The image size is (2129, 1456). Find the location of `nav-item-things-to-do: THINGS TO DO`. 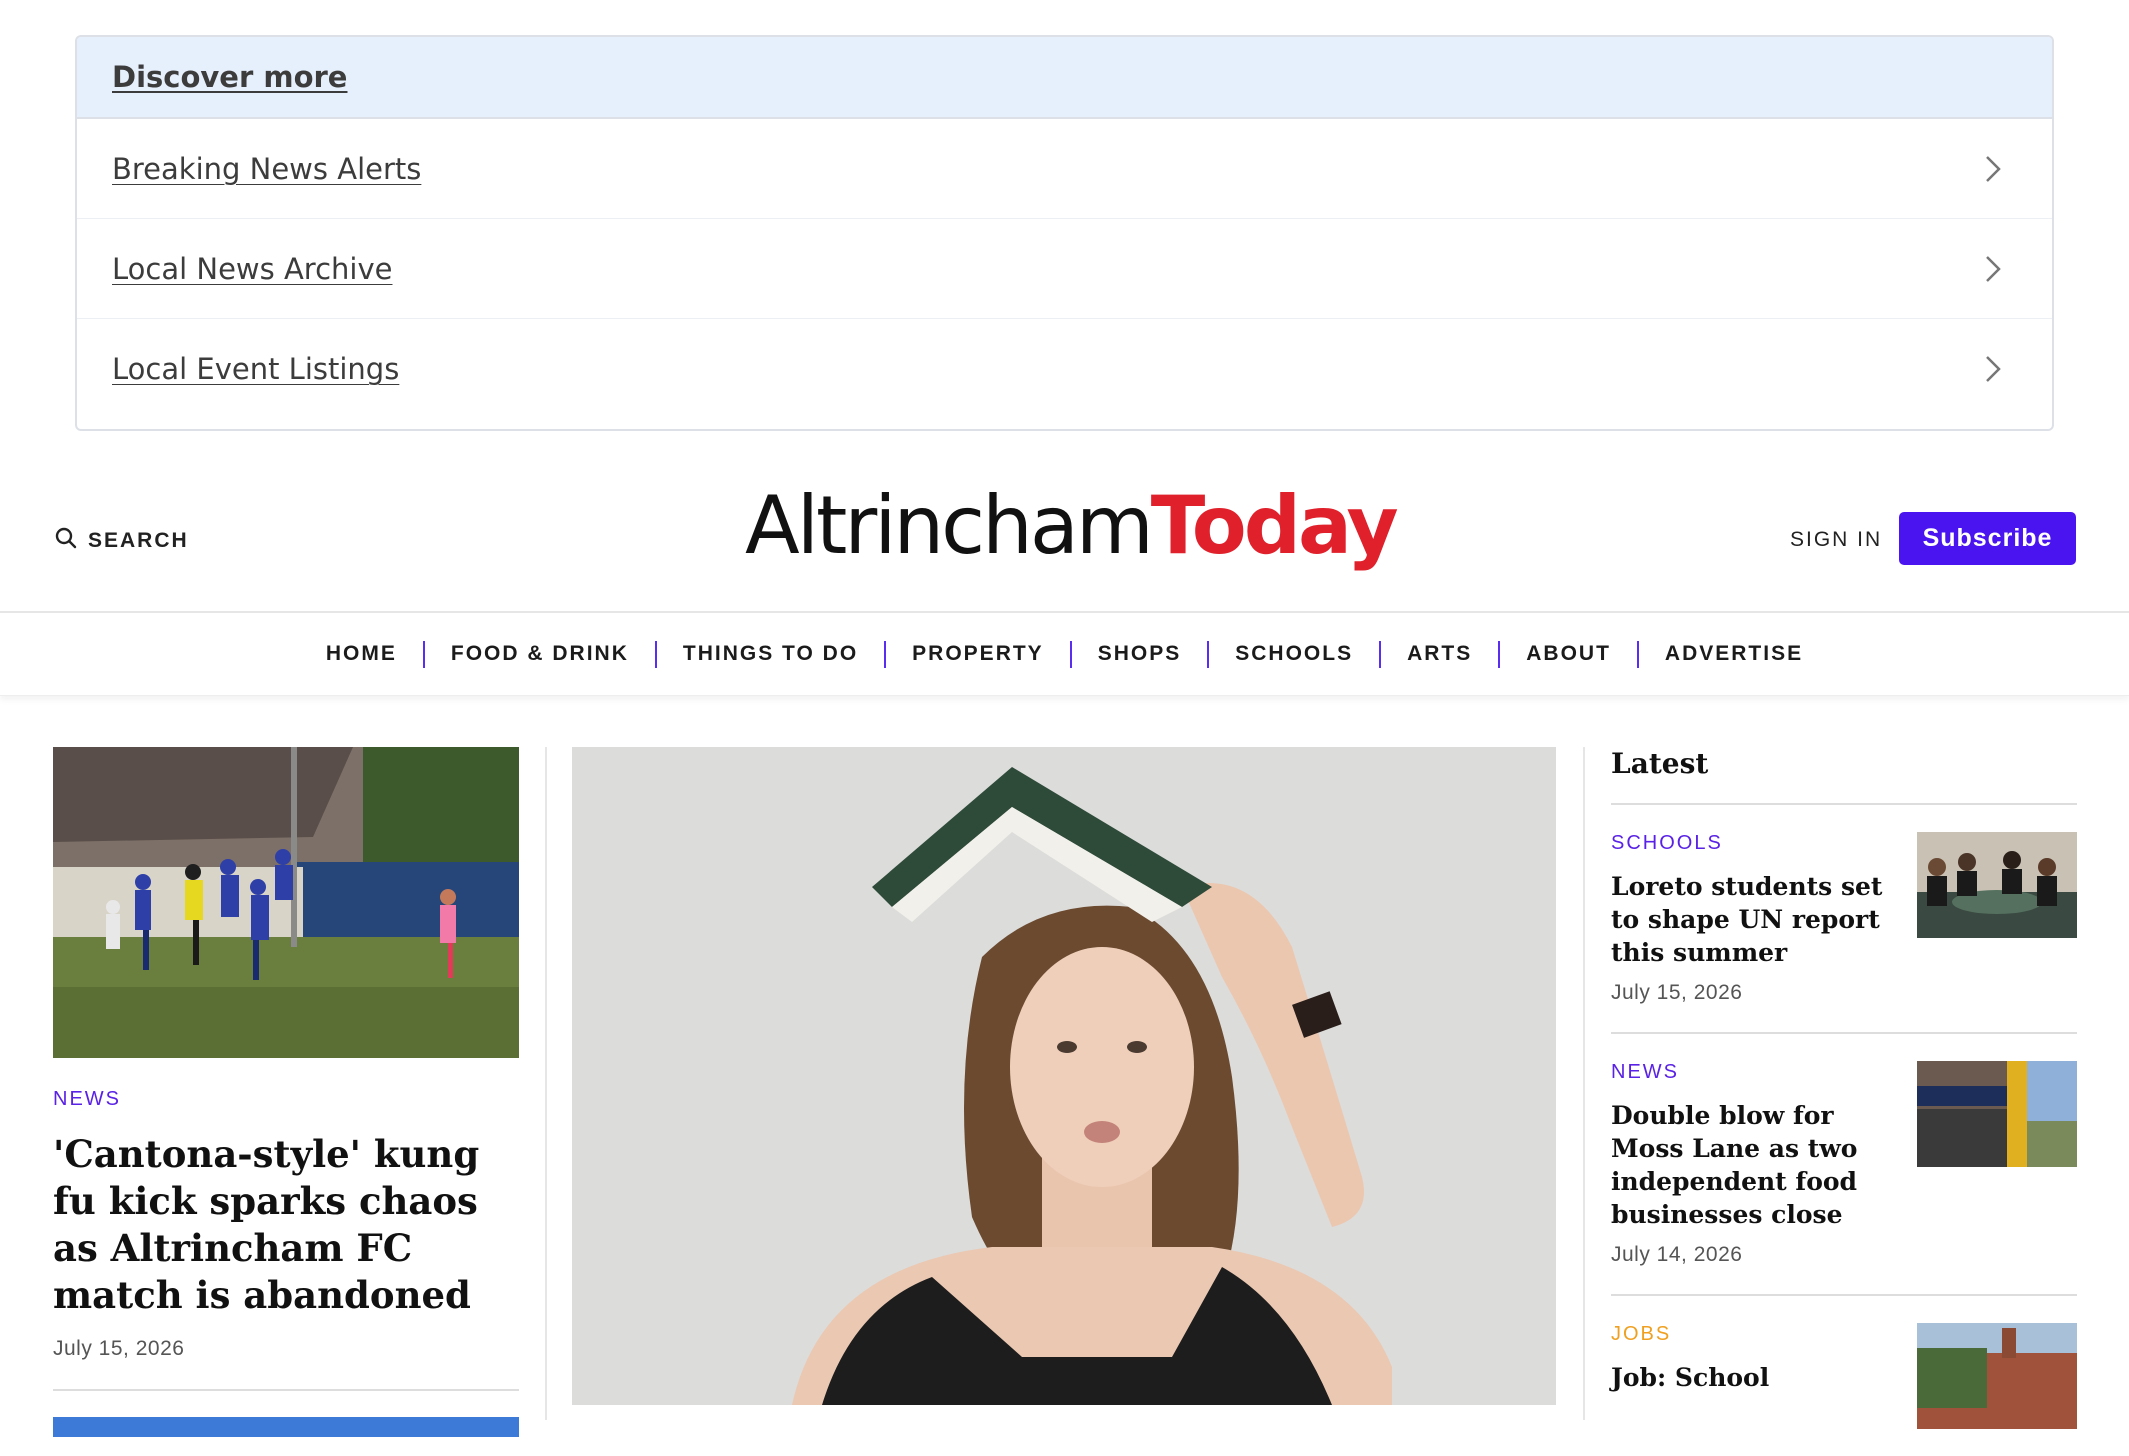

nav-item-things-to-do: THINGS TO DO is located at coordinates (770, 654).